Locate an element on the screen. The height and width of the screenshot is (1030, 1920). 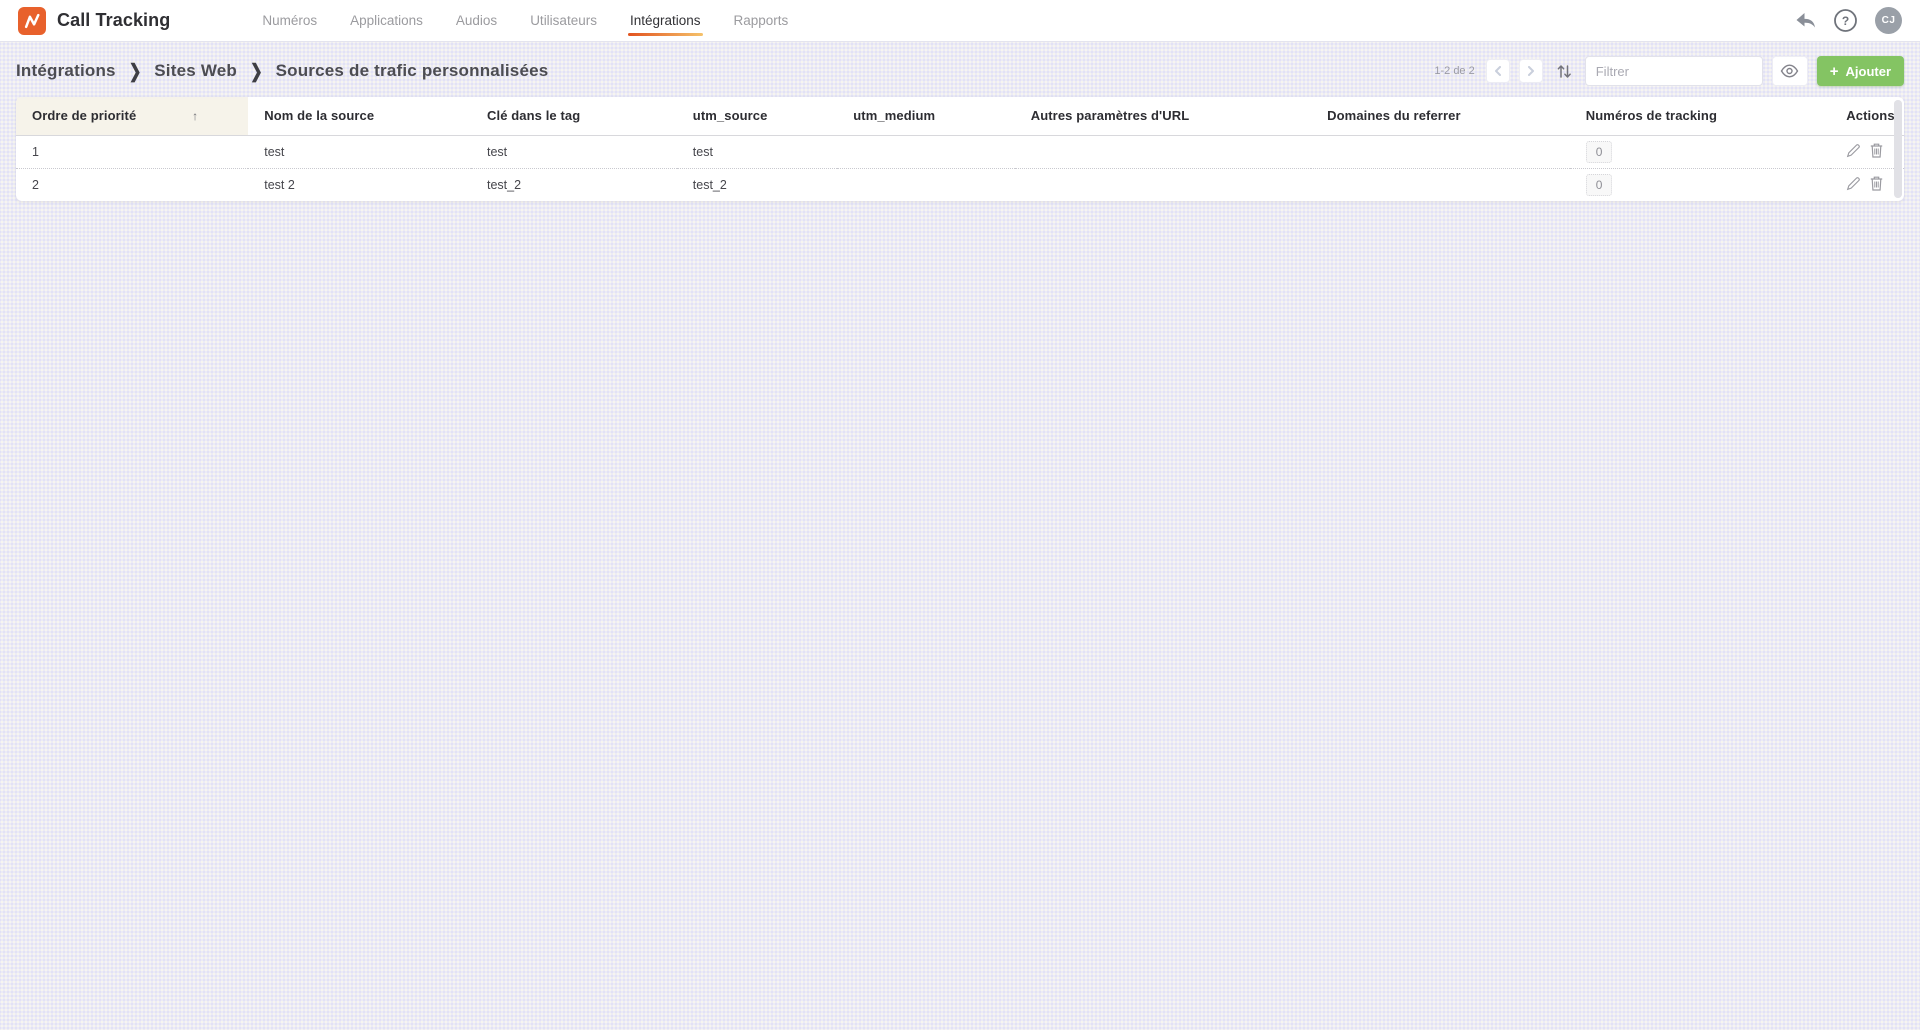
chevron-right-icon is located at coordinates (1530, 71).